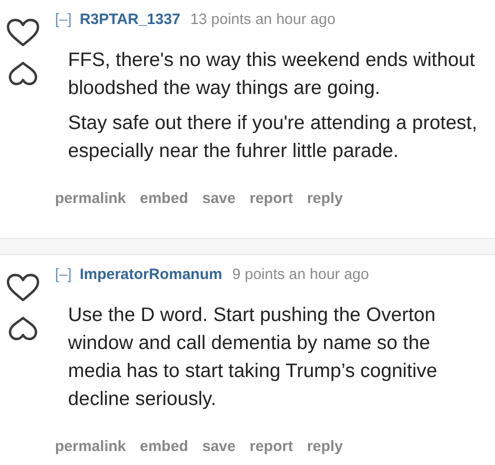 The image size is (495, 465). What do you see at coordinates (273, 137) in the screenshot?
I see `comment-text: Stay safe out there if you're attending a protest, especially near the fuhrer little parade.` at bounding box center [273, 137].